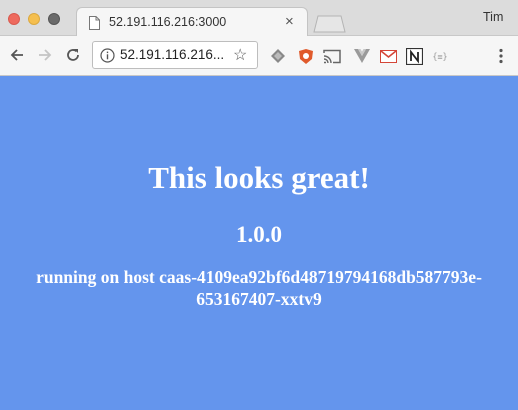 The height and width of the screenshot is (410, 518). I want to click on cast-icon, so click(332, 56).